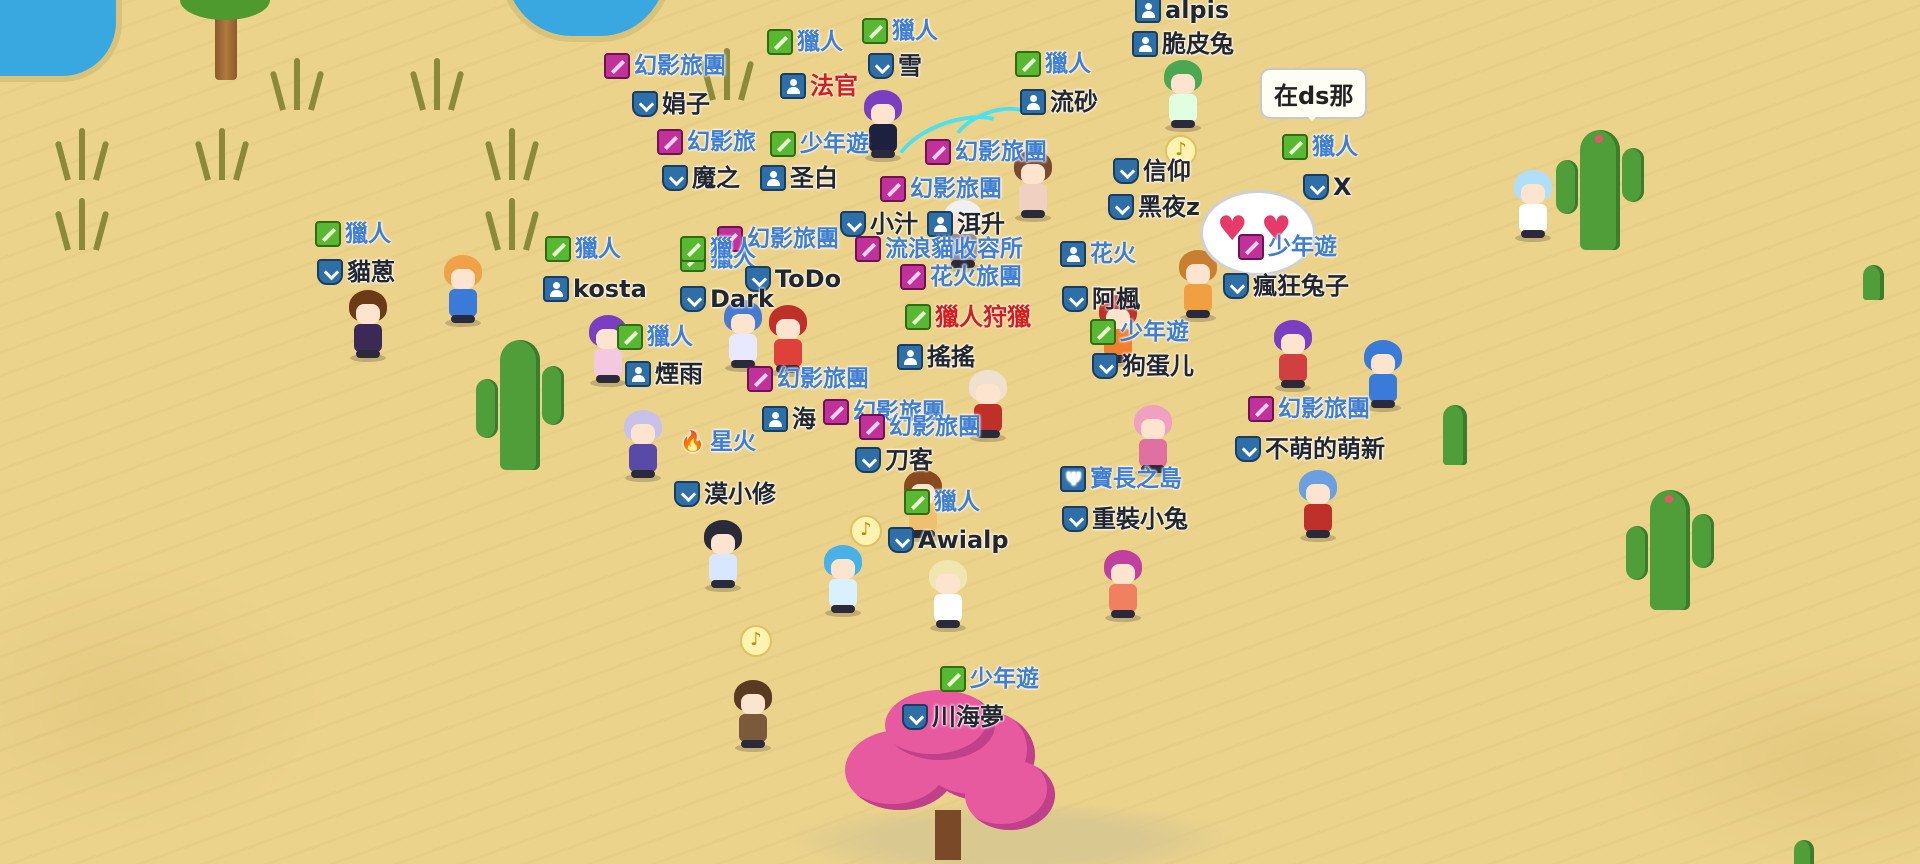 The height and width of the screenshot is (864, 1920). I want to click on player-tag-t30: 獵人, so click(718, 249).